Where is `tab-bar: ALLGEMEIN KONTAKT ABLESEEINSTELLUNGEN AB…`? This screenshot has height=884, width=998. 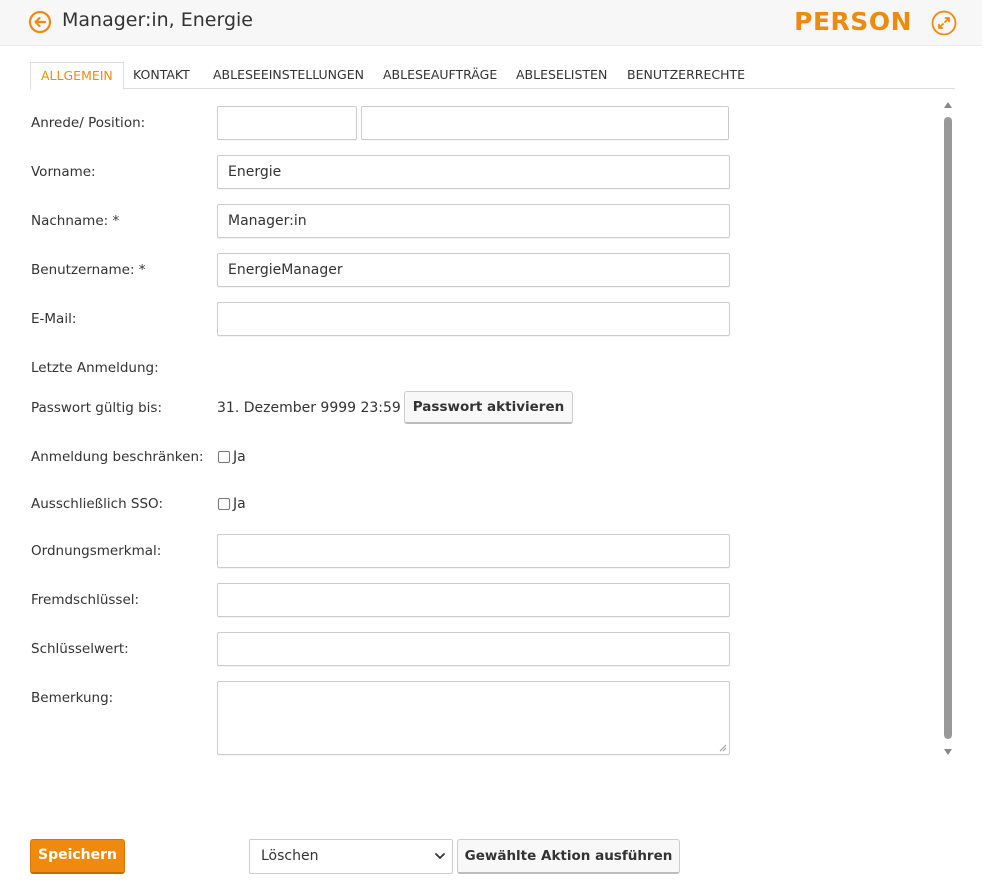 tab-bar: ALLGEMEIN KONTAKT ABLESEEINSTELLUNGEN AB… is located at coordinates (492, 76).